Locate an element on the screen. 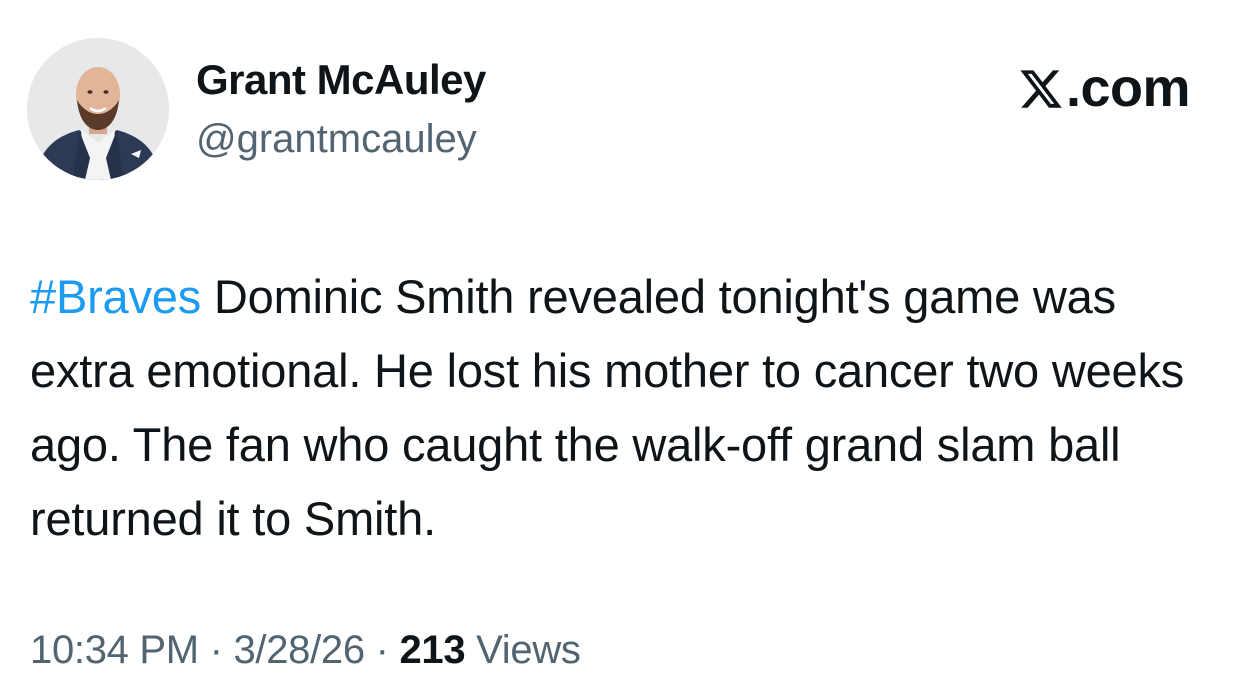 The width and height of the screenshot is (1242, 698). tweet-date: 3/28/26 is located at coordinates (299, 650).